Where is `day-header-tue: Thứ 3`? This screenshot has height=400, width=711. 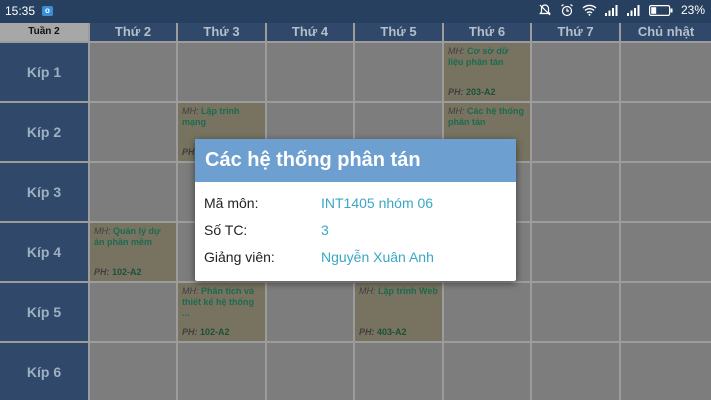 day-header-tue: Thứ 3 is located at coordinates (221, 32).